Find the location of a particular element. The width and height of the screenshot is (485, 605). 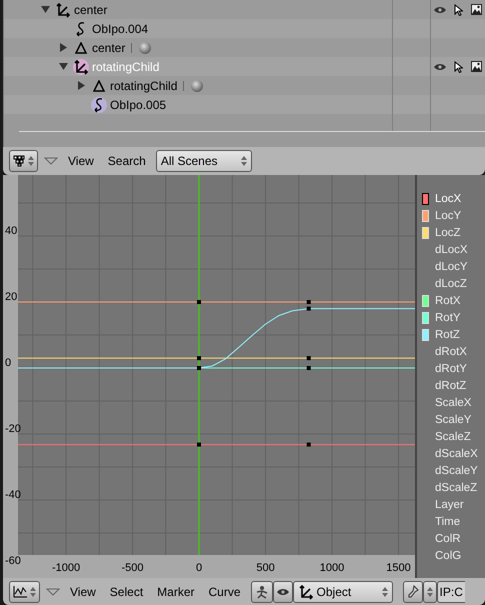

y-axis-label: -40 is located at coordinates (13, 495).